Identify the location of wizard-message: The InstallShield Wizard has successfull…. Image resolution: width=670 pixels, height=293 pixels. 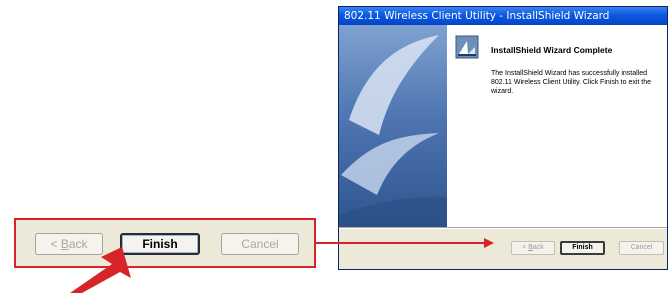
(571, 82).